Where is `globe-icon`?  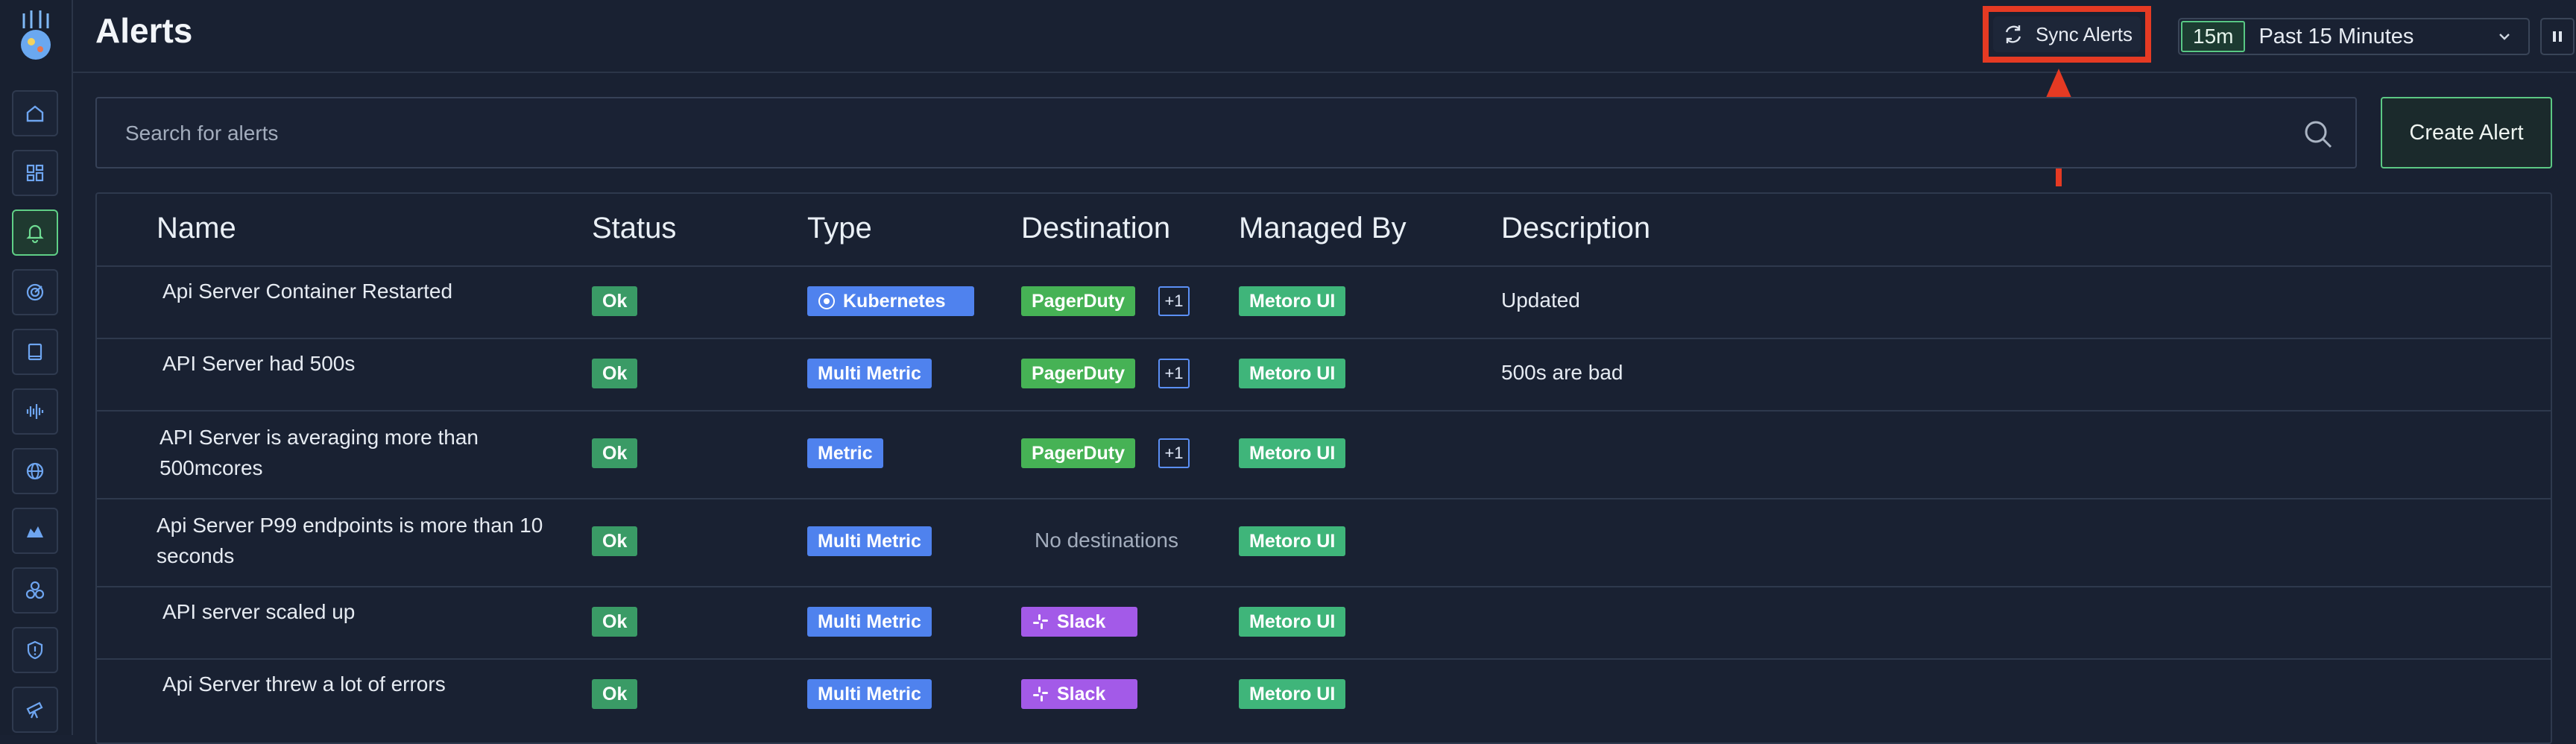 globe-icon is located at coordinates (35, 471).